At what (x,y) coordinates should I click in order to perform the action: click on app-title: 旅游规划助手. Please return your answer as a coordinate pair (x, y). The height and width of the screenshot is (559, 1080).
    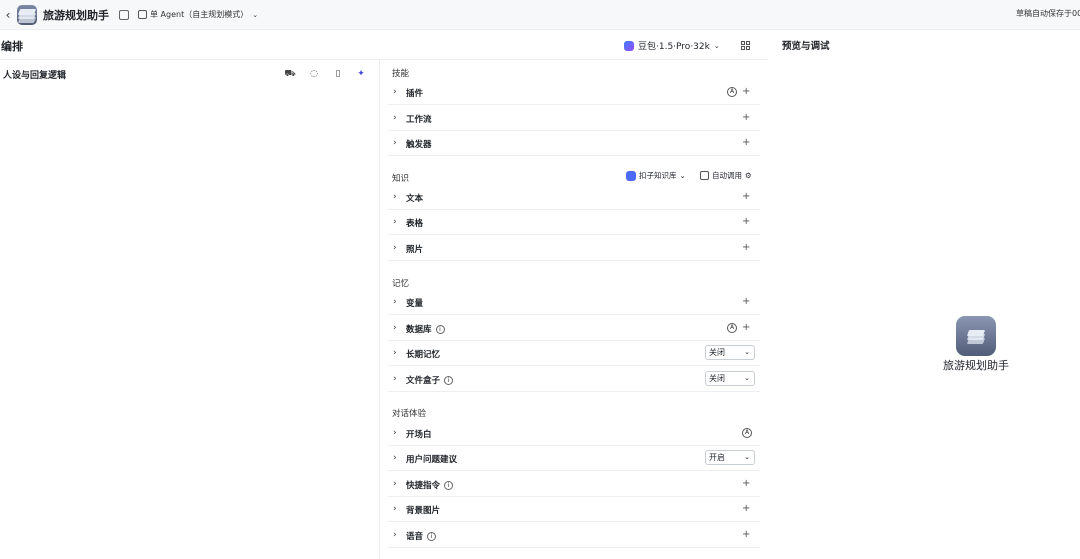
    Looking at the image, I should click on (76, 15).